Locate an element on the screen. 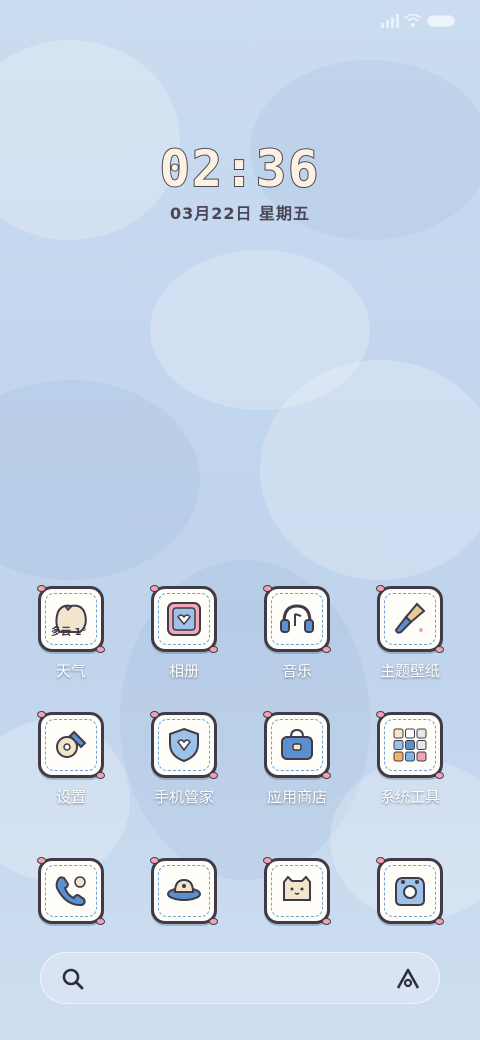 The width and height of the screenshot is (480, 1040). clock-time: 02:36 is located at coordinates (240, 169).